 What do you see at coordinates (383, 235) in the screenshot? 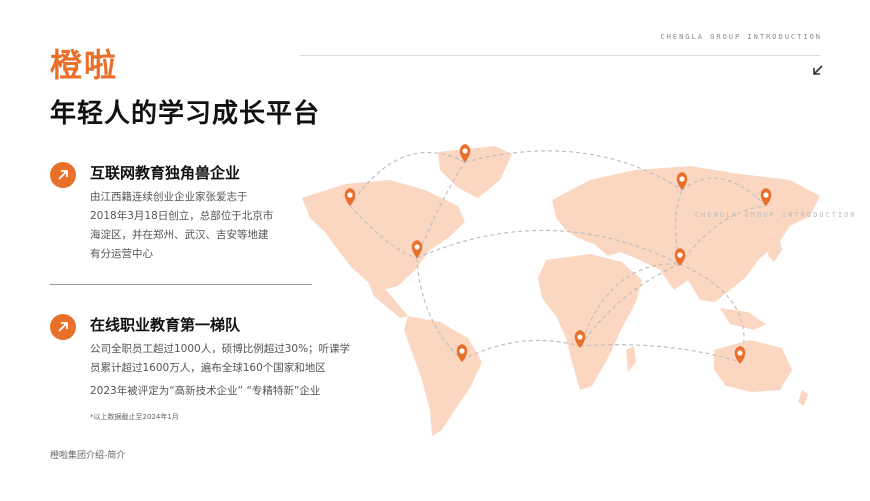
I see `north-america` at bounding box center [383, 235].